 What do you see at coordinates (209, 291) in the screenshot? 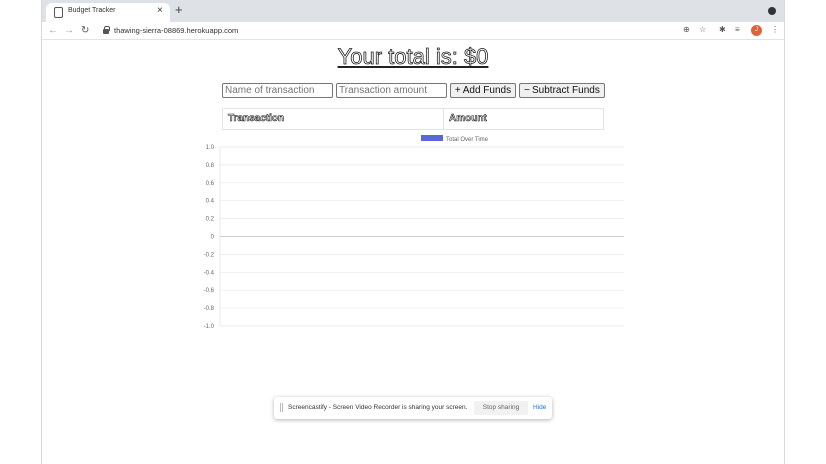
I see `y-tick-label: -0.6` at bounding box center [209, 291].